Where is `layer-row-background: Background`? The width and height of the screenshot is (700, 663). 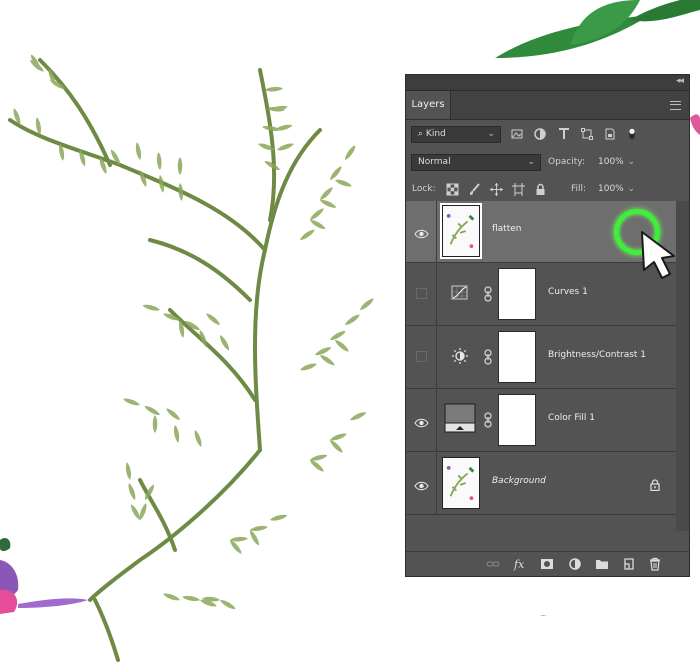
layer-row-background: Background is located at coordinates (541, 484).